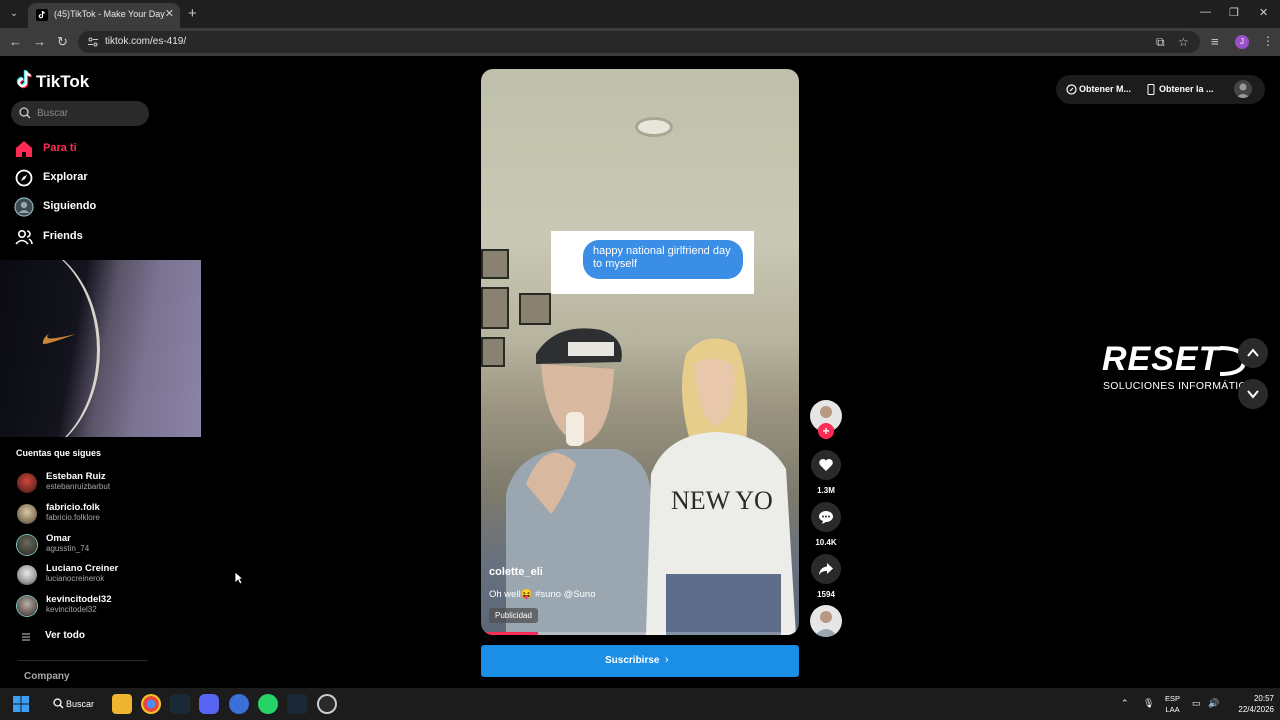  I want to click on see-all-label: Ver todo, so click(65, 635).